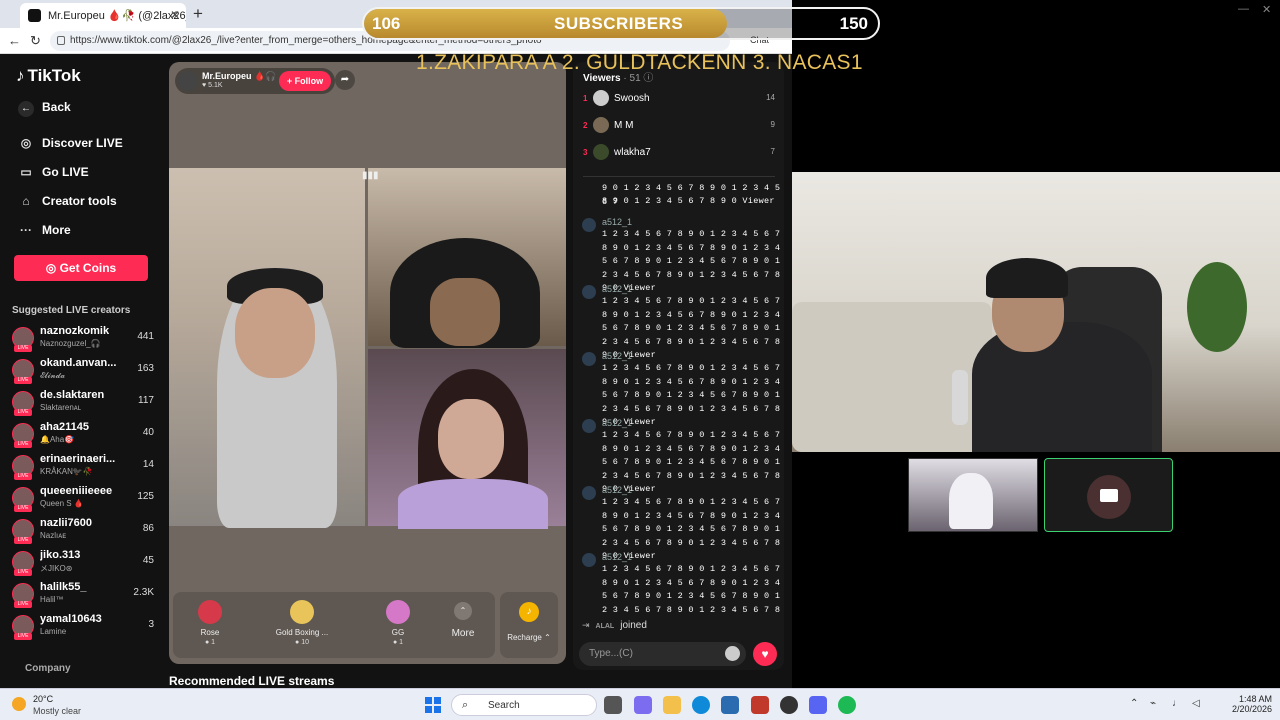 The image size is (1280, 720). I want to click on copilot-icon, so click(643, 705).